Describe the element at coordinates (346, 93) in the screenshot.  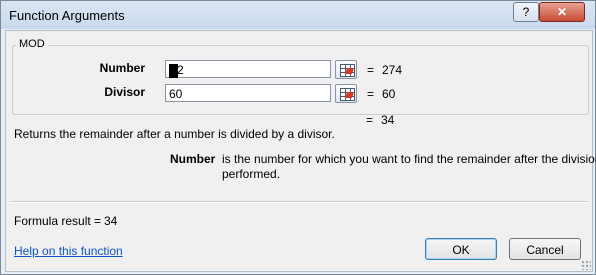
I see `divisor-collapse-button` at that location.